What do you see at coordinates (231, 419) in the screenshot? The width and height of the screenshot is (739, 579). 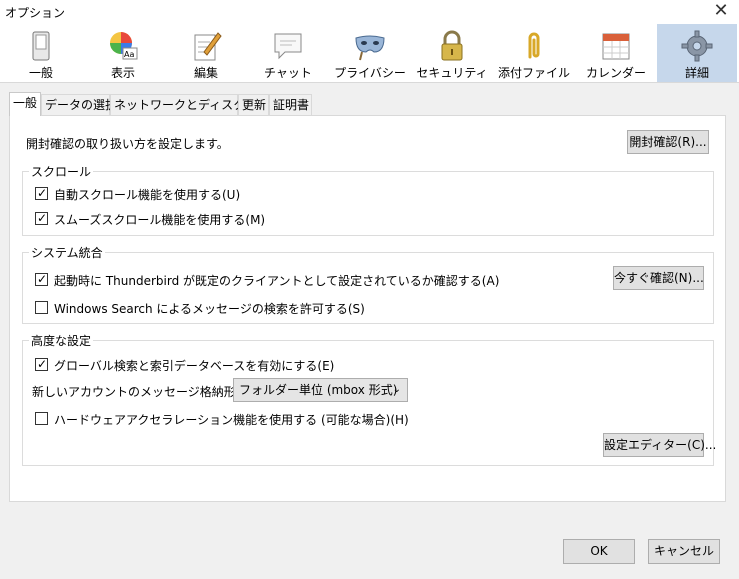 I see `hw-accel-label: ハードウェアアクセラレーション機能を使用する (可能な場合)(H)` at bounding box center [231, 419].